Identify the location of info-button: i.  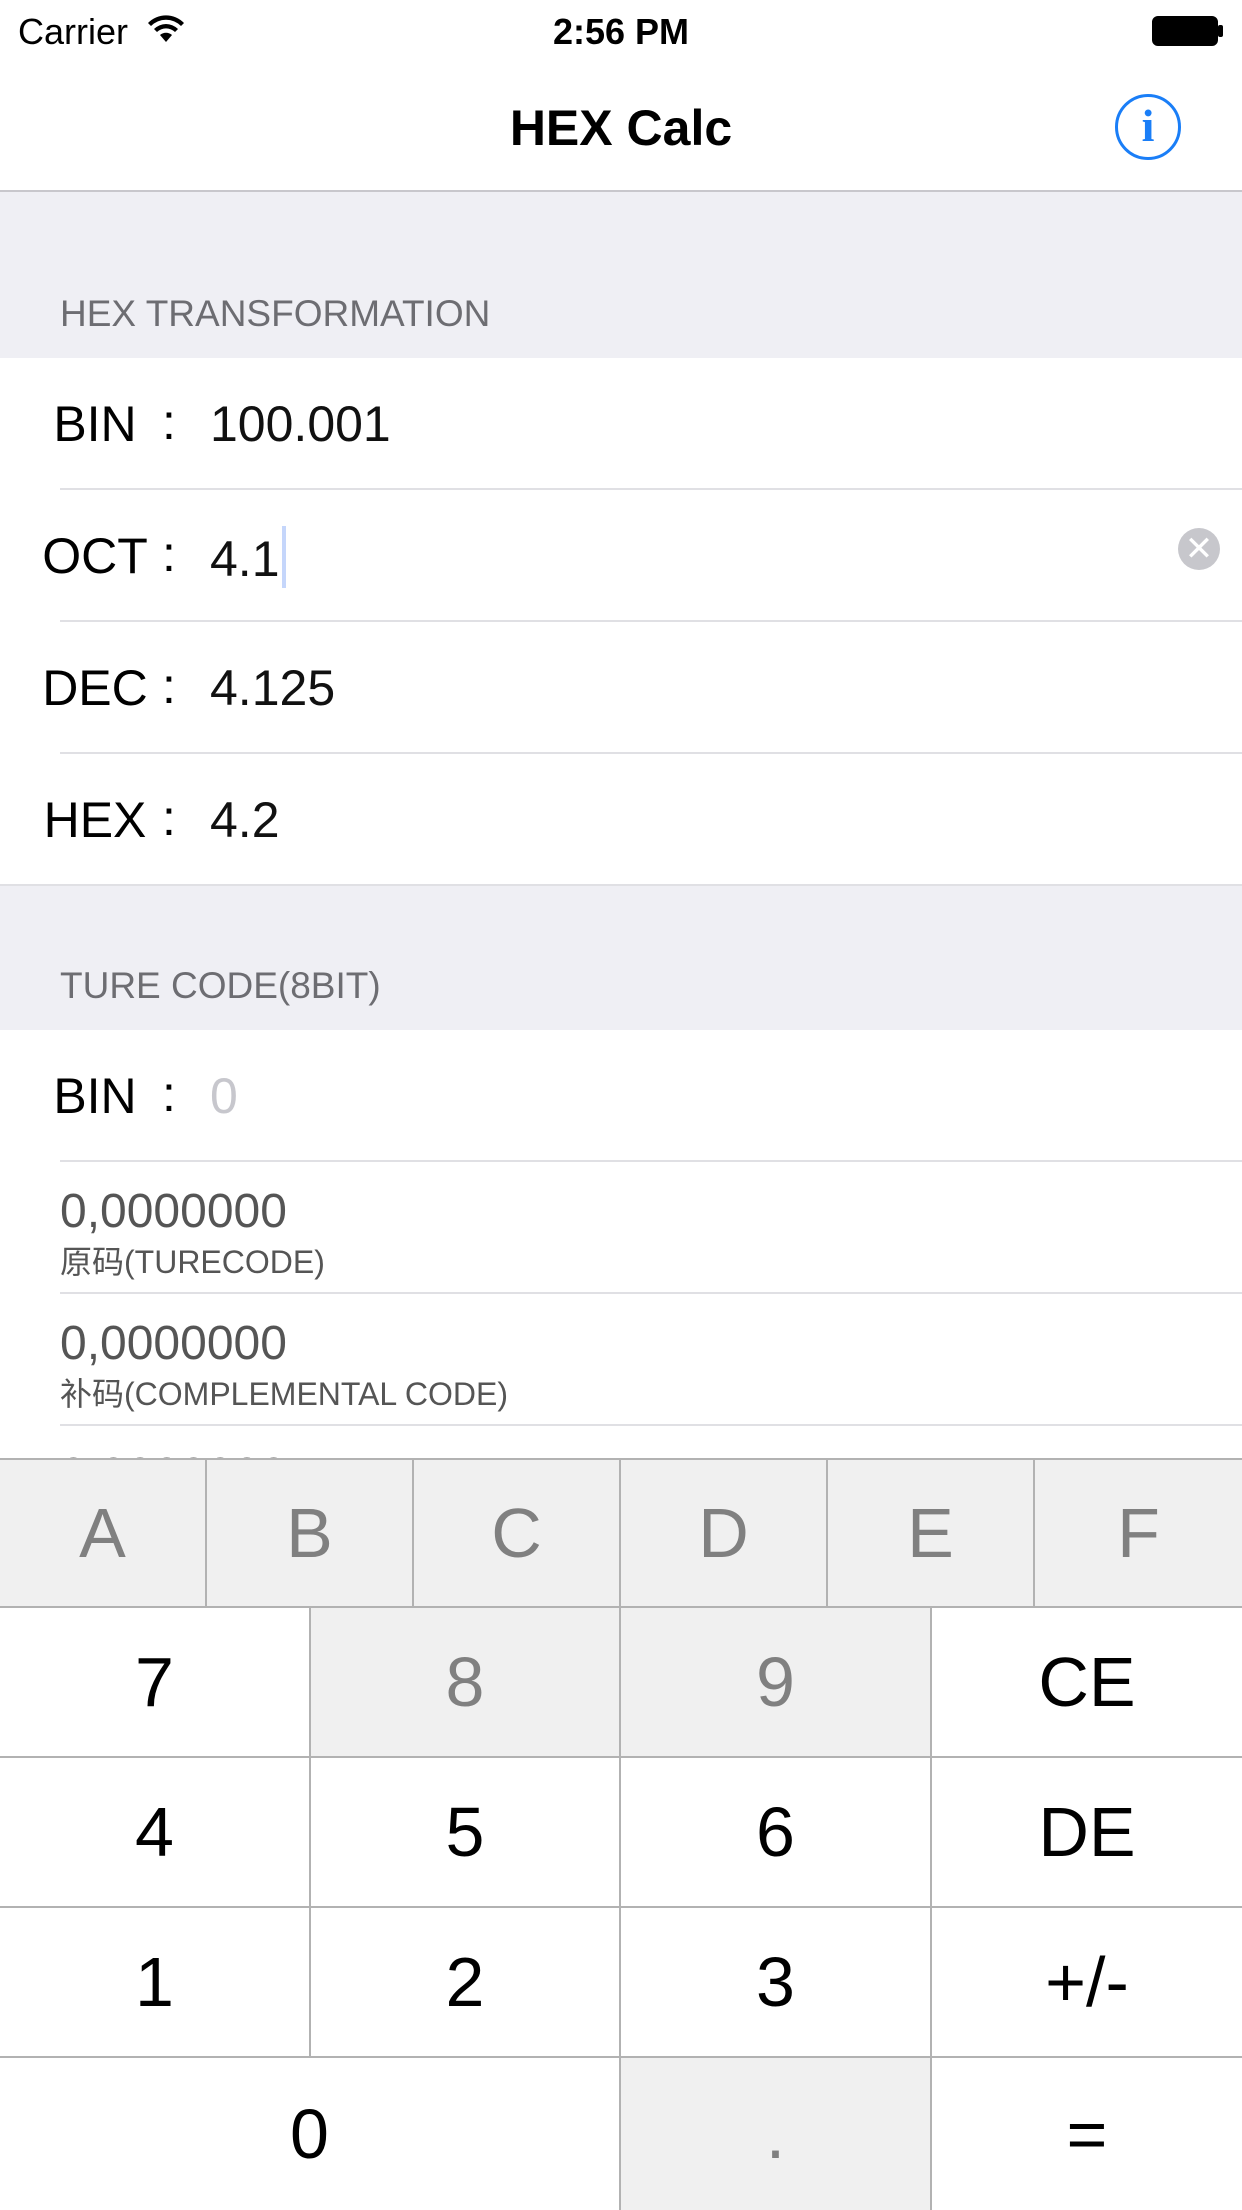
(1148, 127).